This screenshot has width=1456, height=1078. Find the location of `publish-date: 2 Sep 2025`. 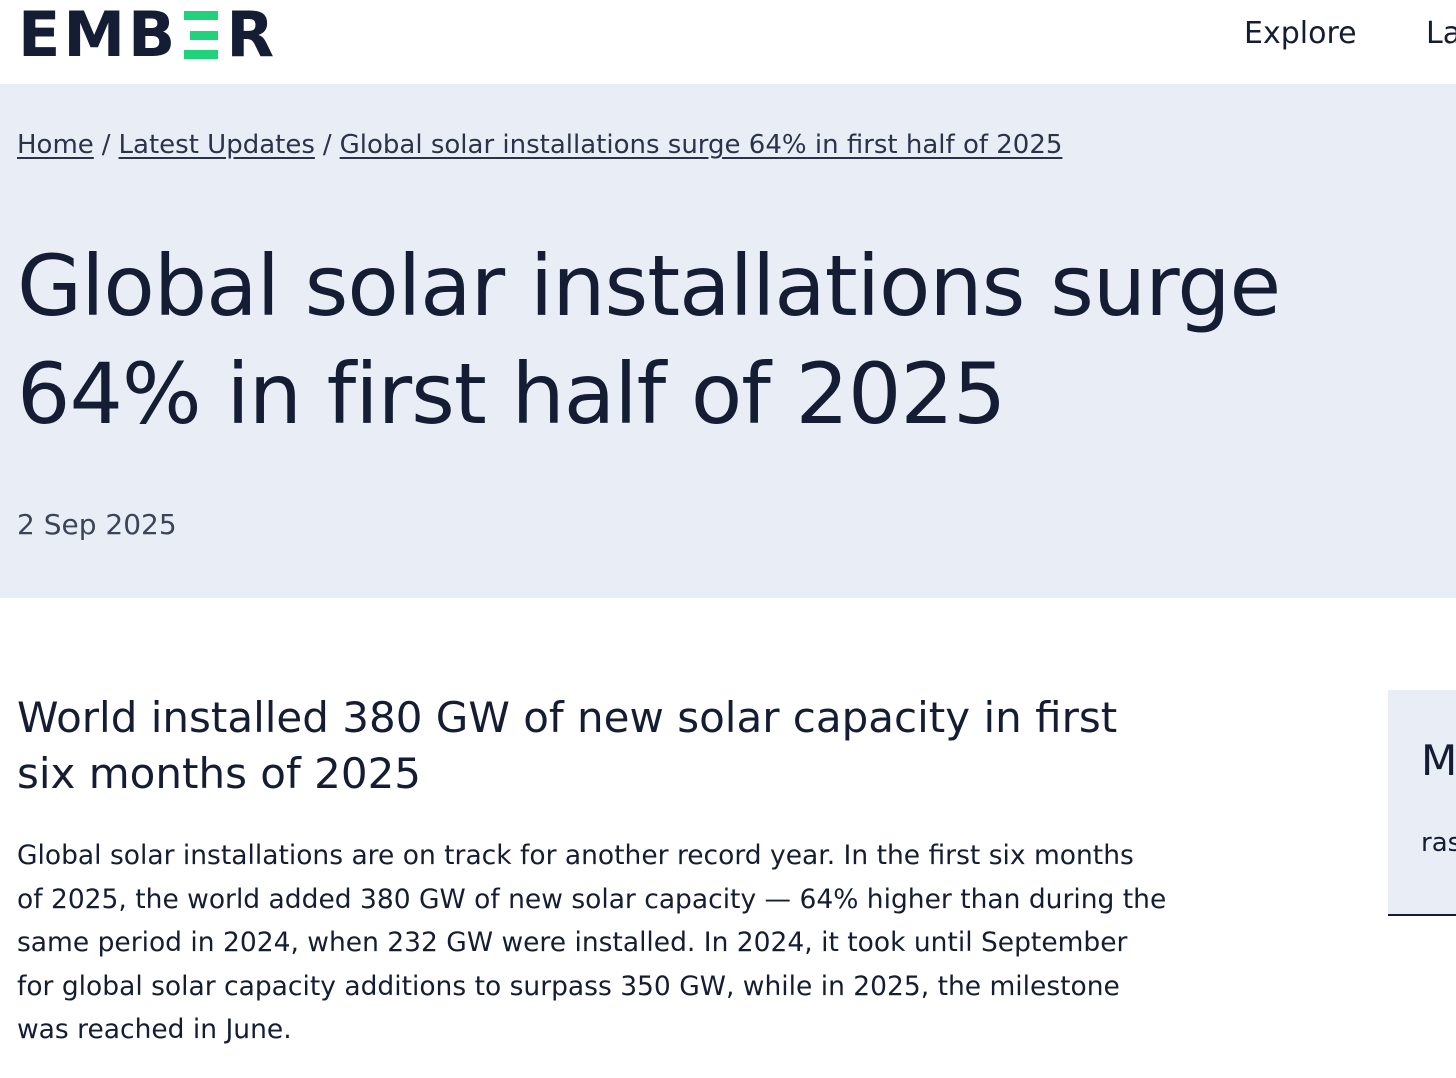

publish-date: 2 Sep 2025 is located at coordinates (97, 524).